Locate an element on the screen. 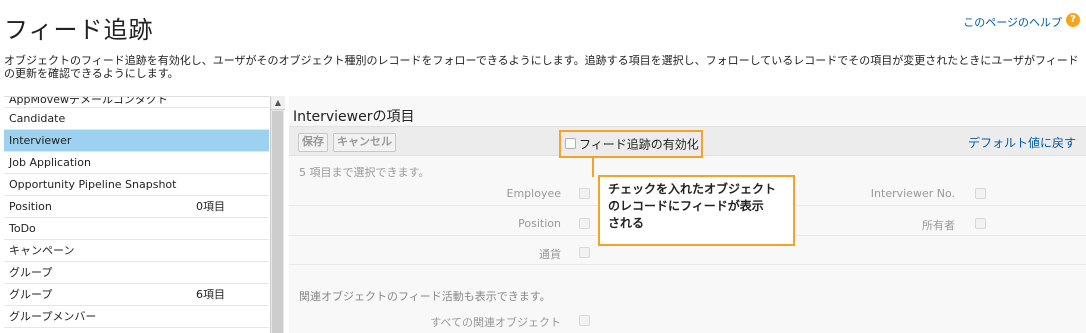 The image size is (1086, 333). list-item-count: 6項目 is located at coordinates (210, 294).